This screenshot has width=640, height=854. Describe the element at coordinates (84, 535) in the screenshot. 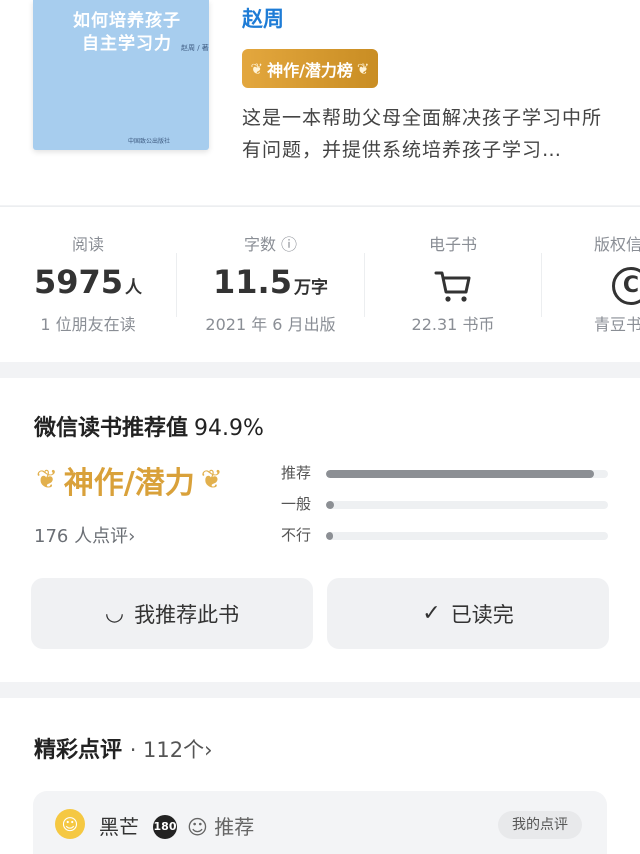

I see `review-count-link: 176 人点评›` at that location.